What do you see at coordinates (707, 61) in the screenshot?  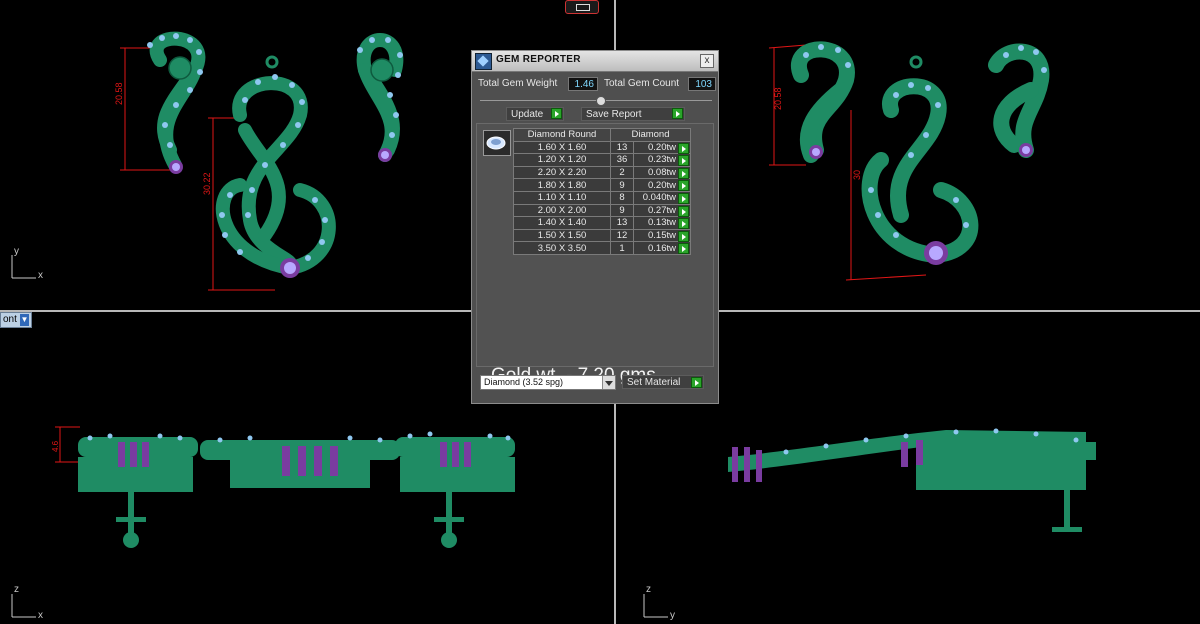 I see `close-icon: x` at bounding box center [707, 61].